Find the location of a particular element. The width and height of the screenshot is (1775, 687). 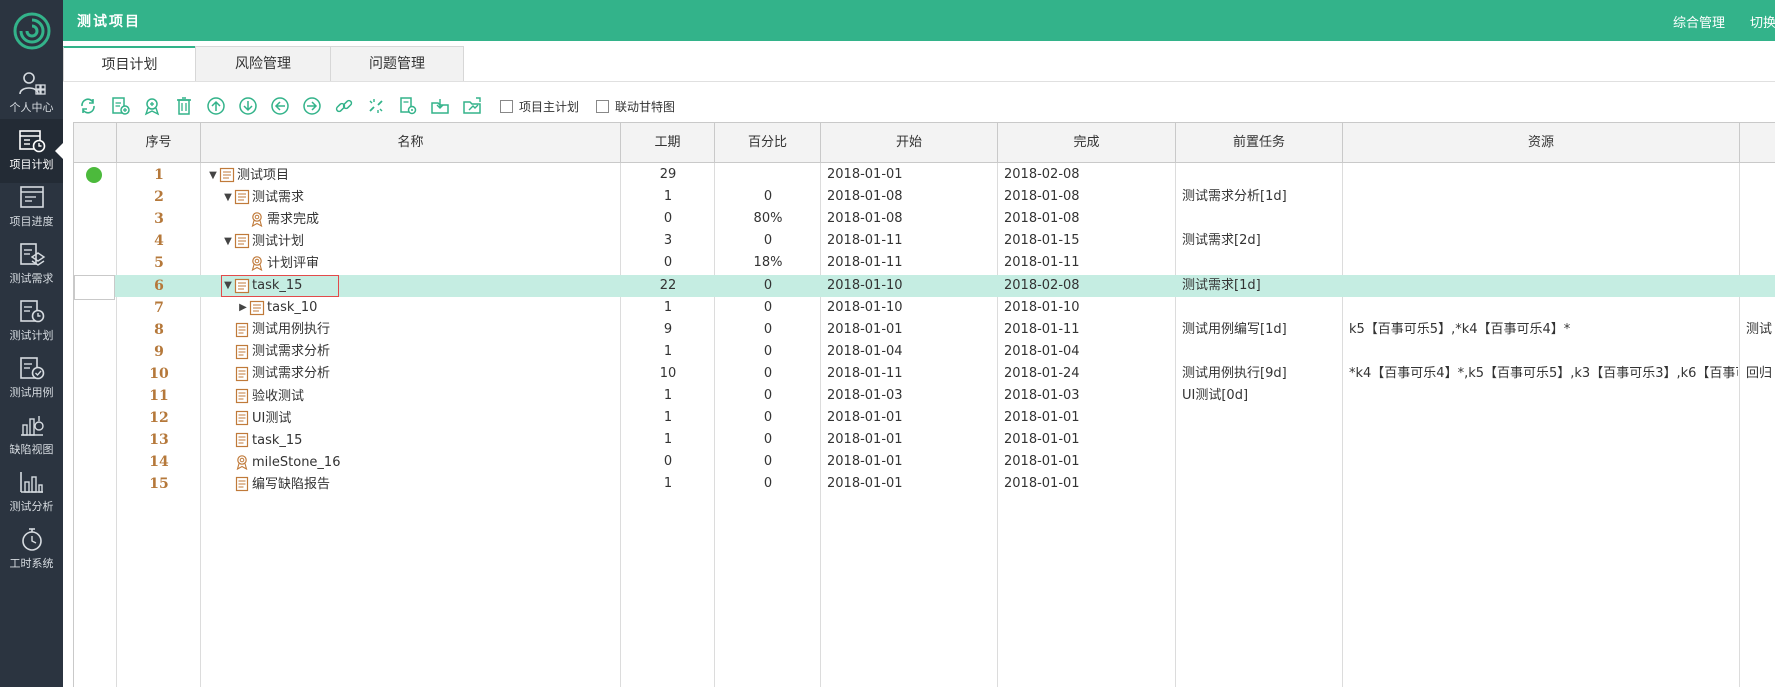

settings-doc-icon is located at coordinates (408, 106).